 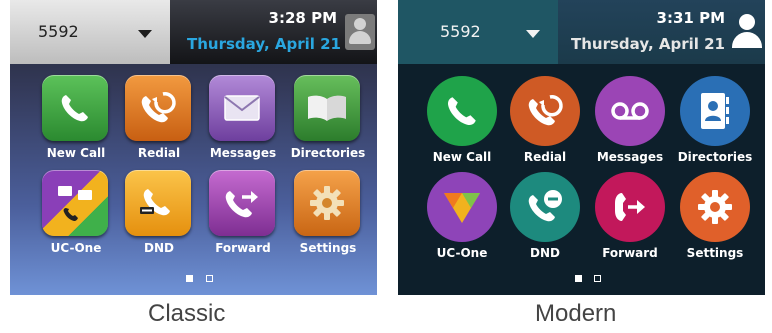 I want to click on clock-time: 3:28 PM, so click(x=302, y=18).